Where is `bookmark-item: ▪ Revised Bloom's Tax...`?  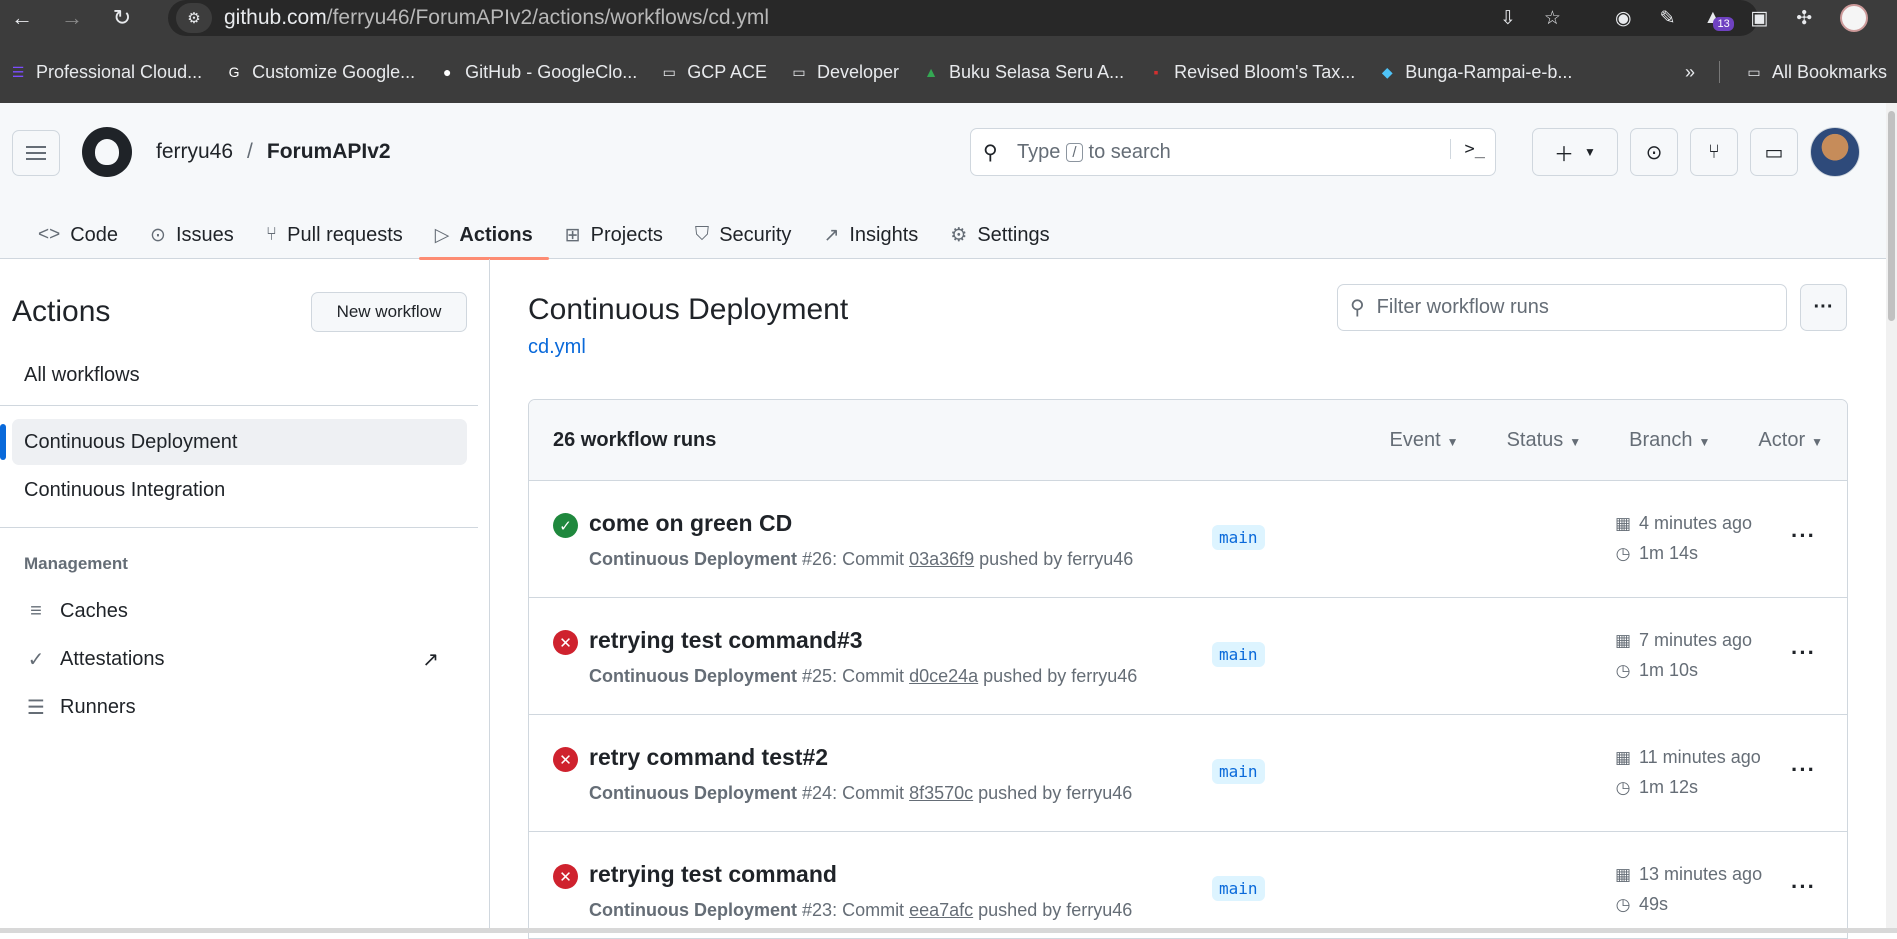 bookmark-item: ▪ Revised Bloom's Tax... is located at coordinates (1251, 72).